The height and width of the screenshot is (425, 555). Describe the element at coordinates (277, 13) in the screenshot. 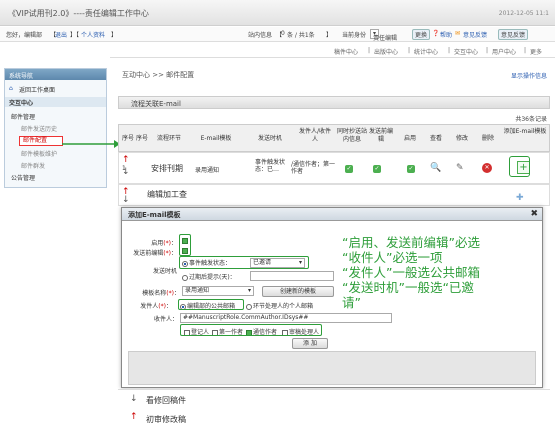

I see `top-bar: 《VIP试用刊2.0》----责任编辑工作中心 2012-12-05 11:1` at that location.